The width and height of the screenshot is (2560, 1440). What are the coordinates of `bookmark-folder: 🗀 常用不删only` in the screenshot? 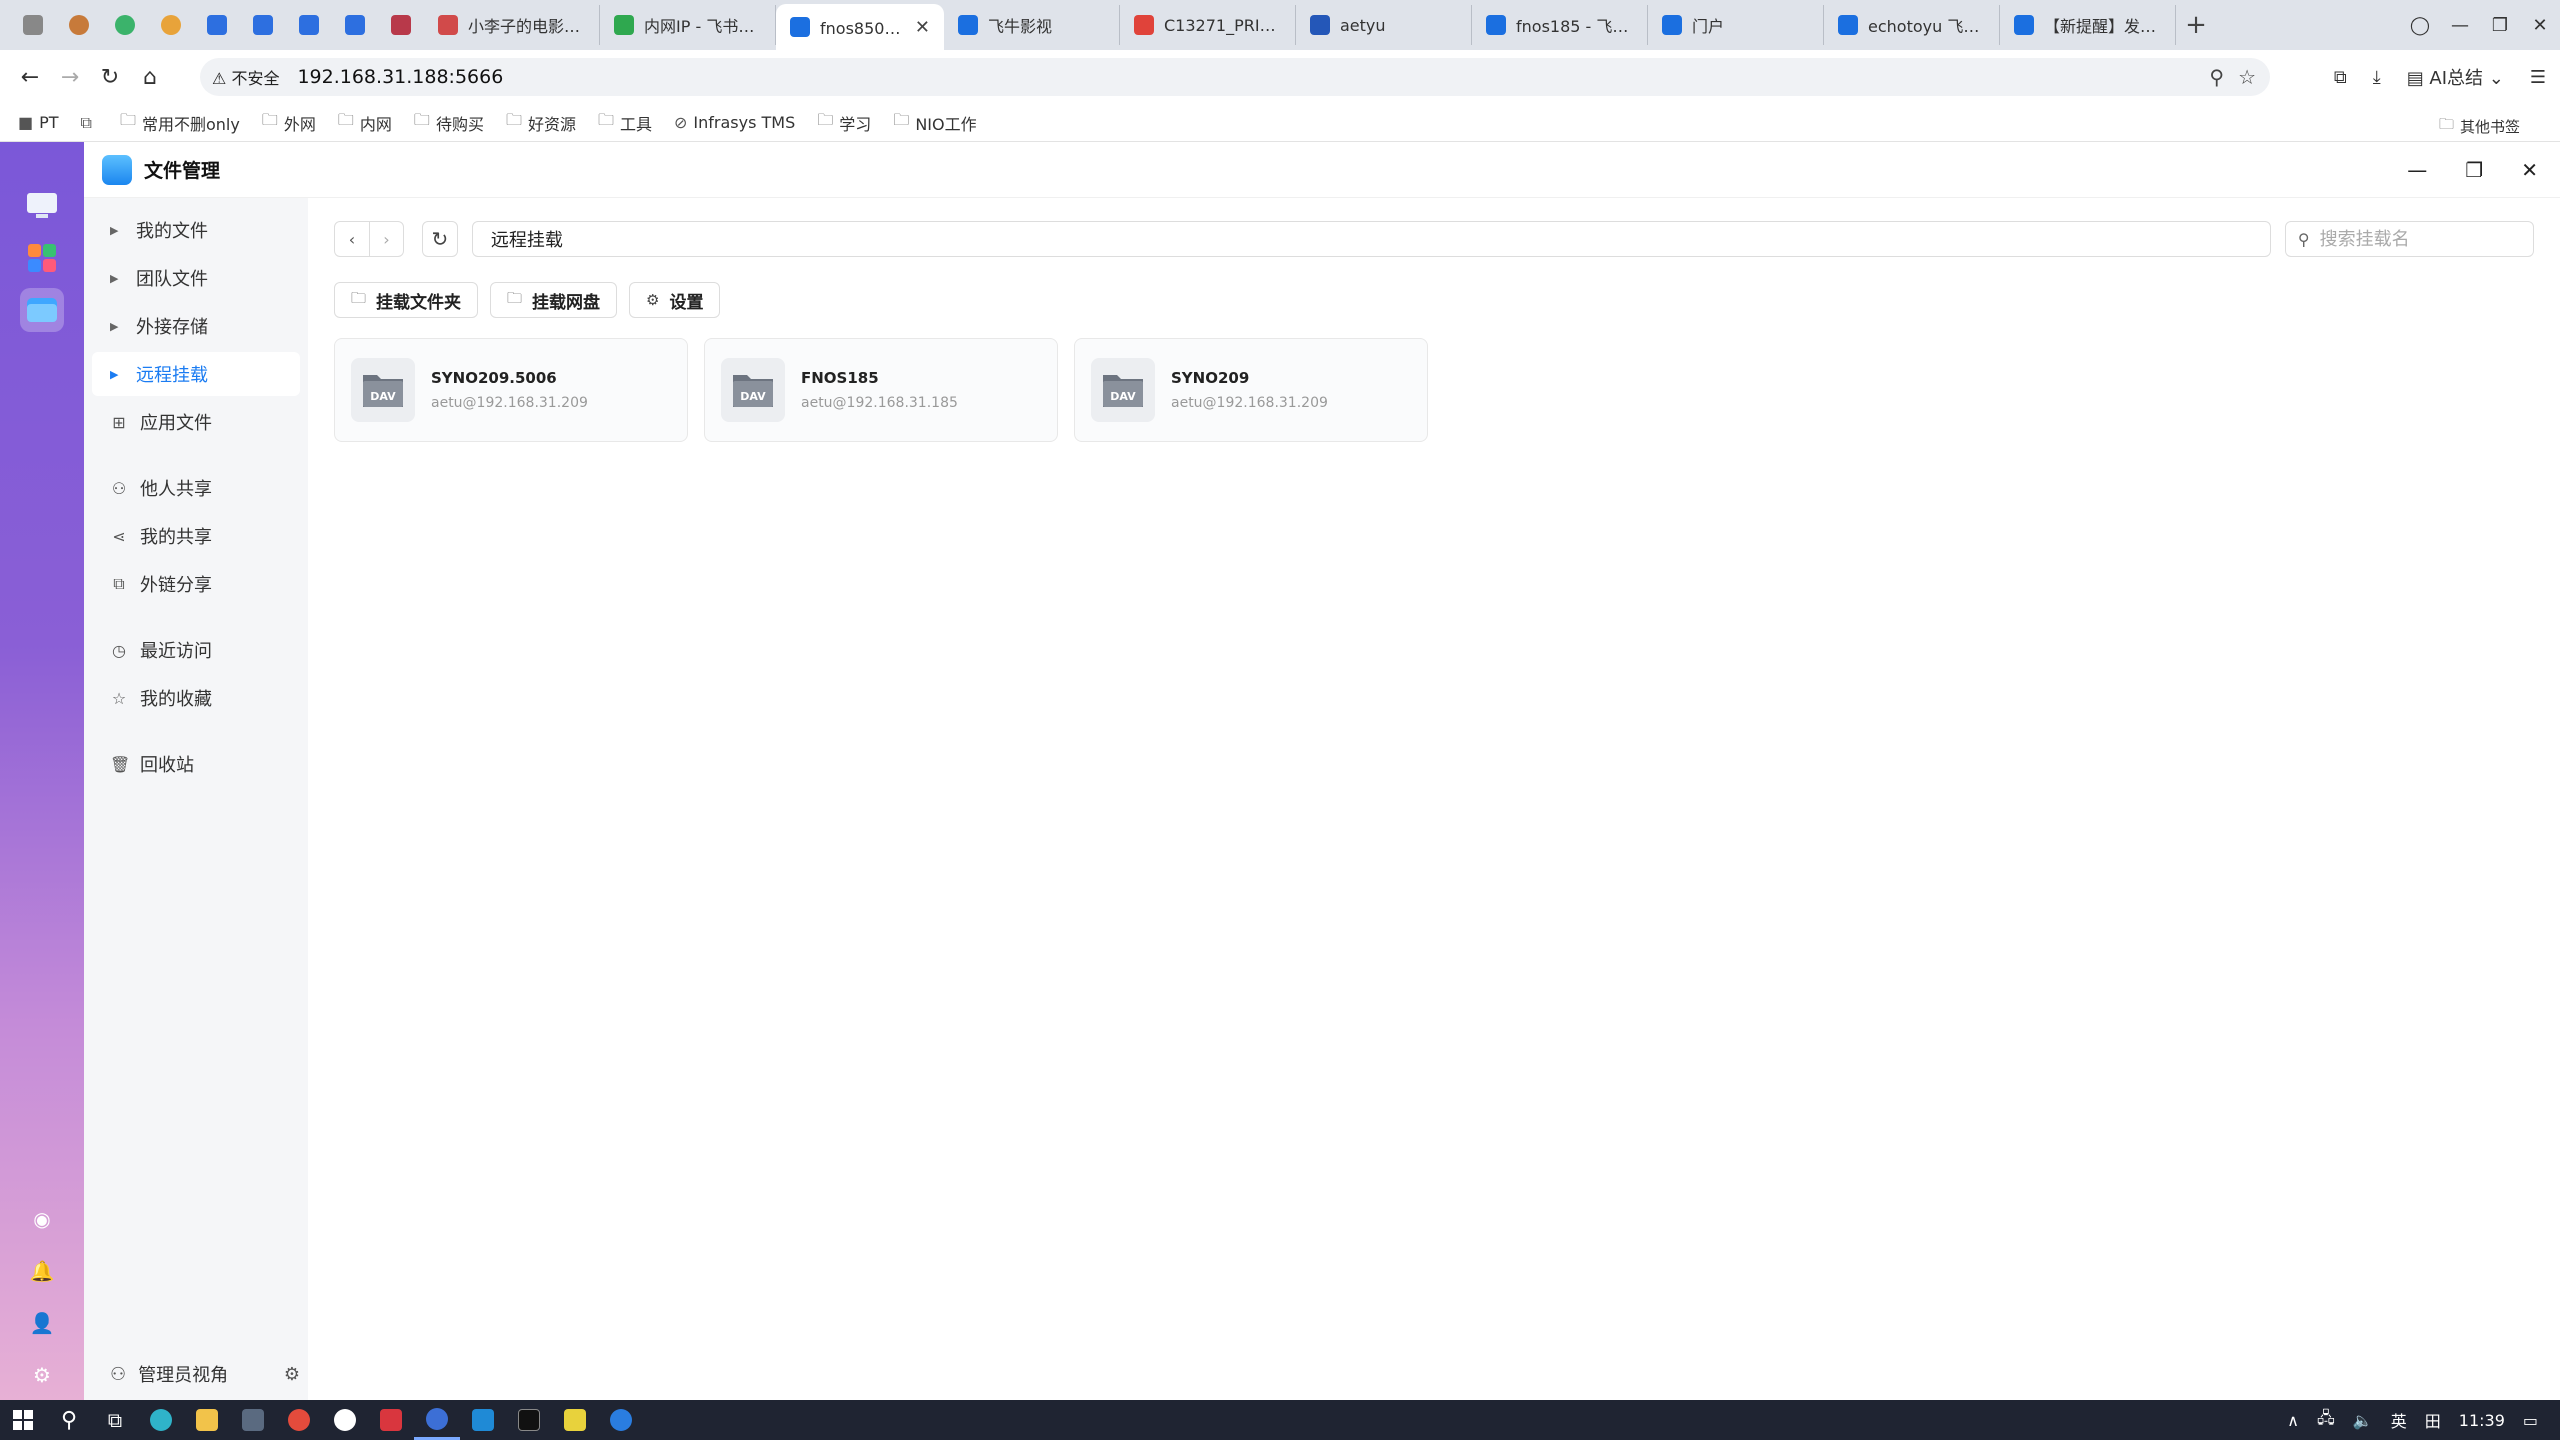 It's located at (180, 122).